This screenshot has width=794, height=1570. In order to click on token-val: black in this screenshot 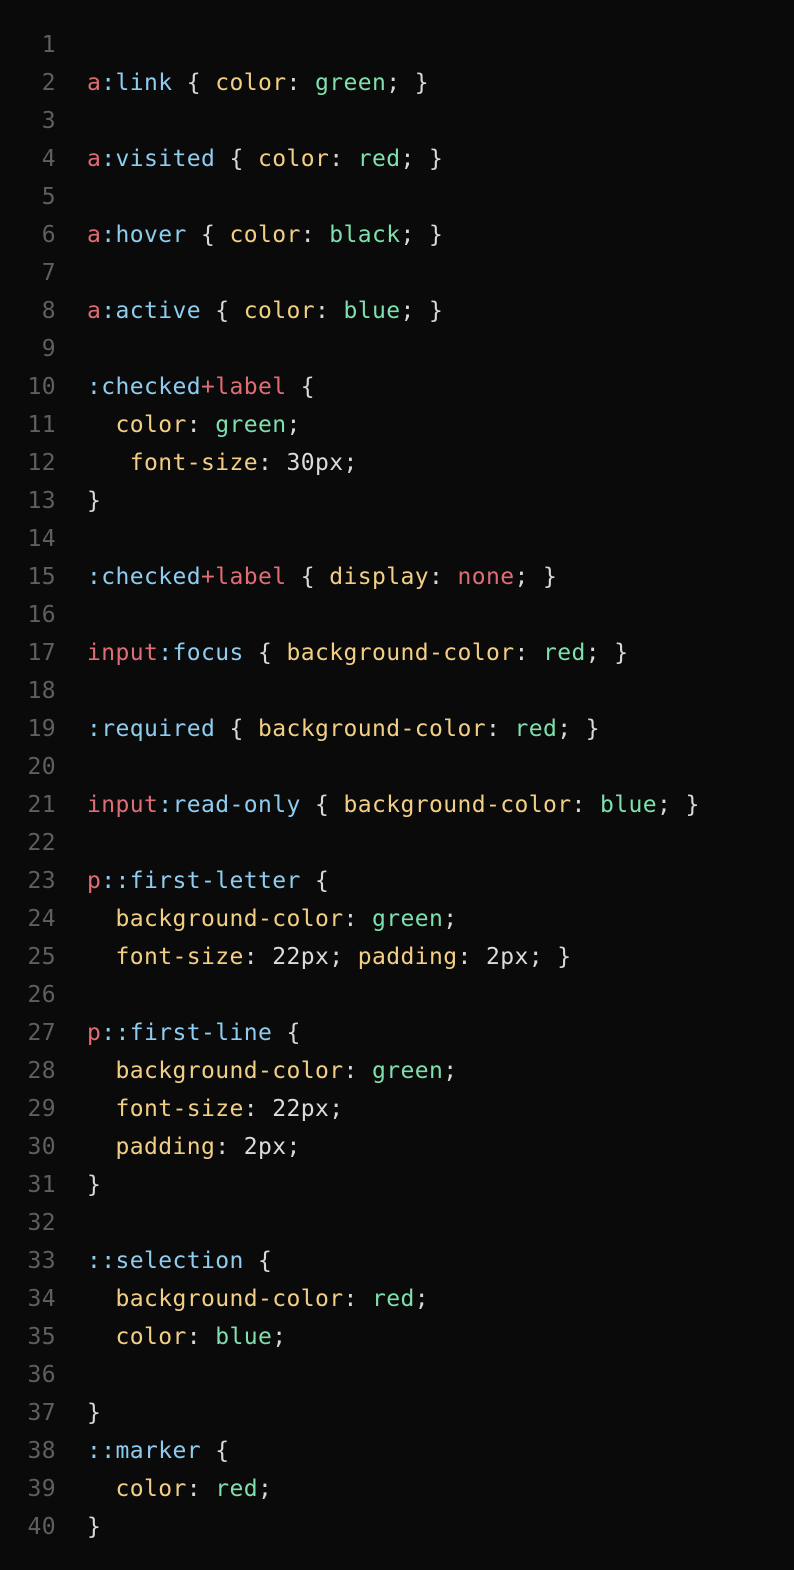, I will do `click(365, 235)`.